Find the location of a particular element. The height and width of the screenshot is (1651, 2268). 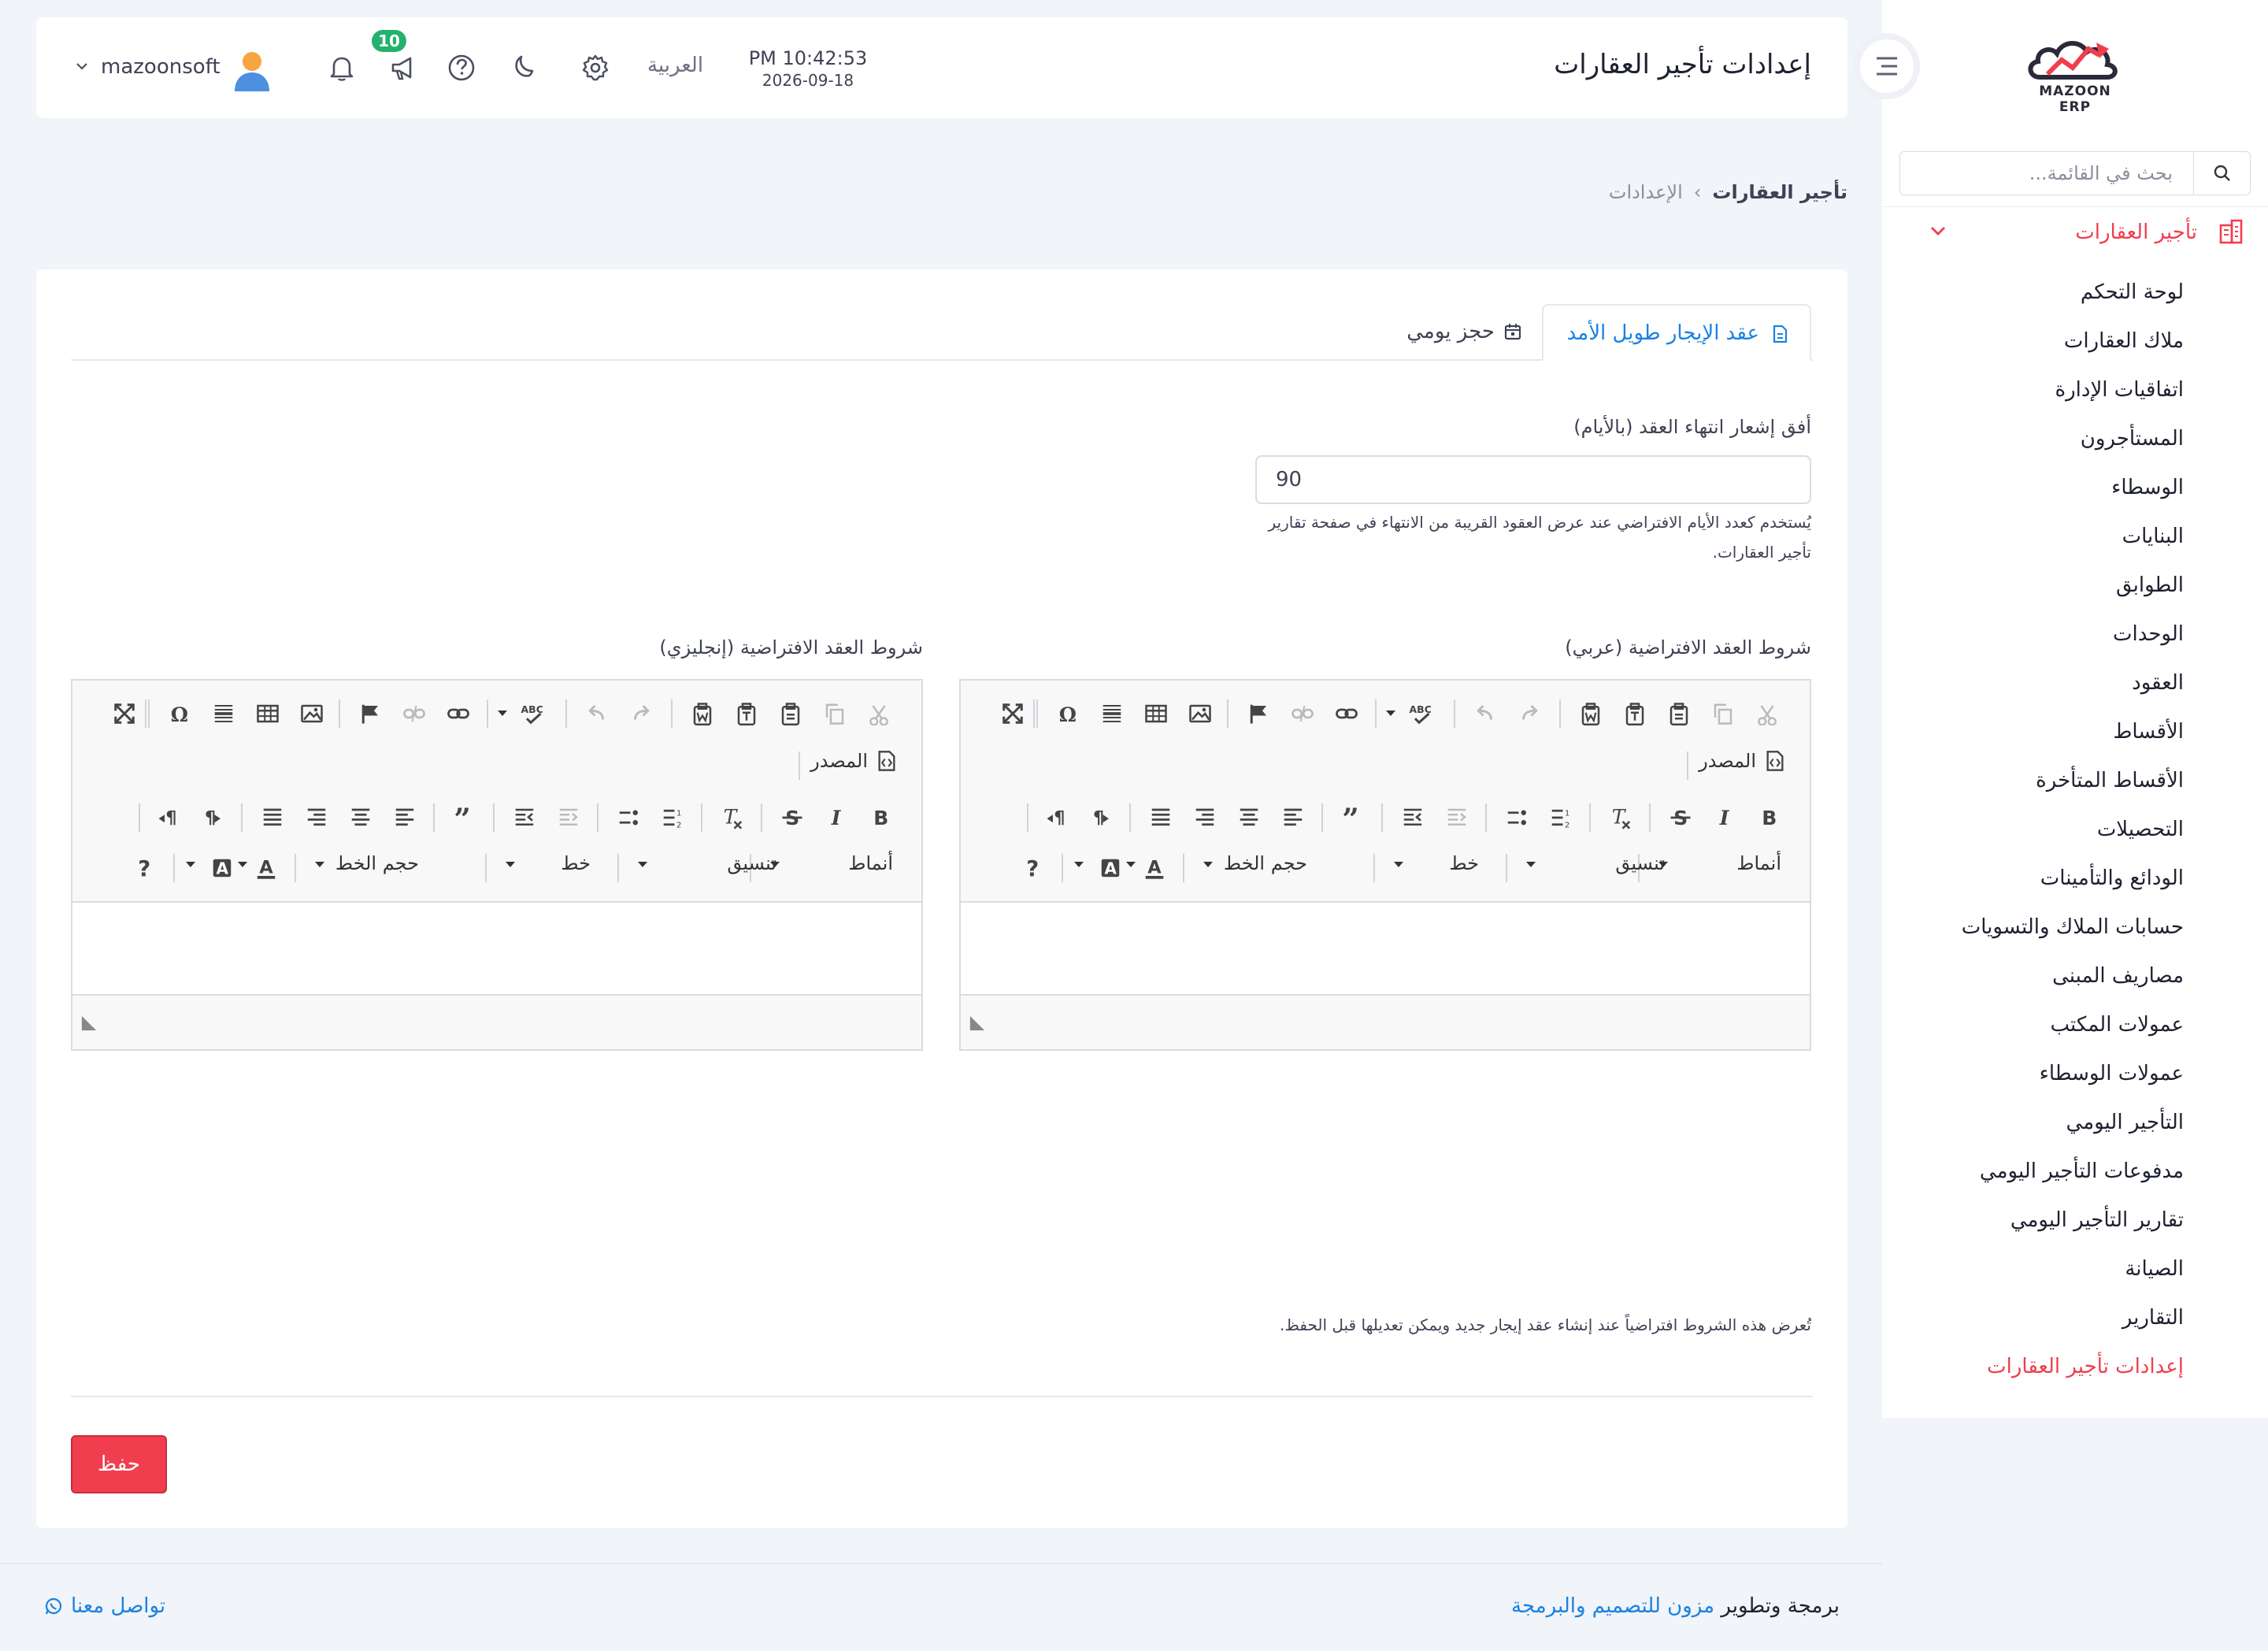

notifications-button is located at coordinates (341, 68).